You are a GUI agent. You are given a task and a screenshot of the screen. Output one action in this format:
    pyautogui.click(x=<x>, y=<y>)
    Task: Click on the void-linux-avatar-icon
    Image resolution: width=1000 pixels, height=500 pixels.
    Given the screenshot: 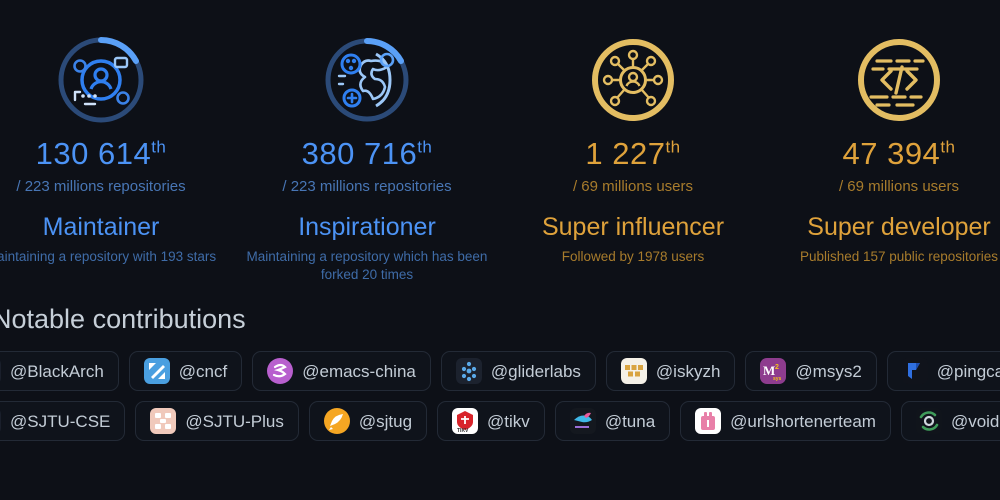 What is the action you would take?
    pyautogui.click(x=928, y=421)
    